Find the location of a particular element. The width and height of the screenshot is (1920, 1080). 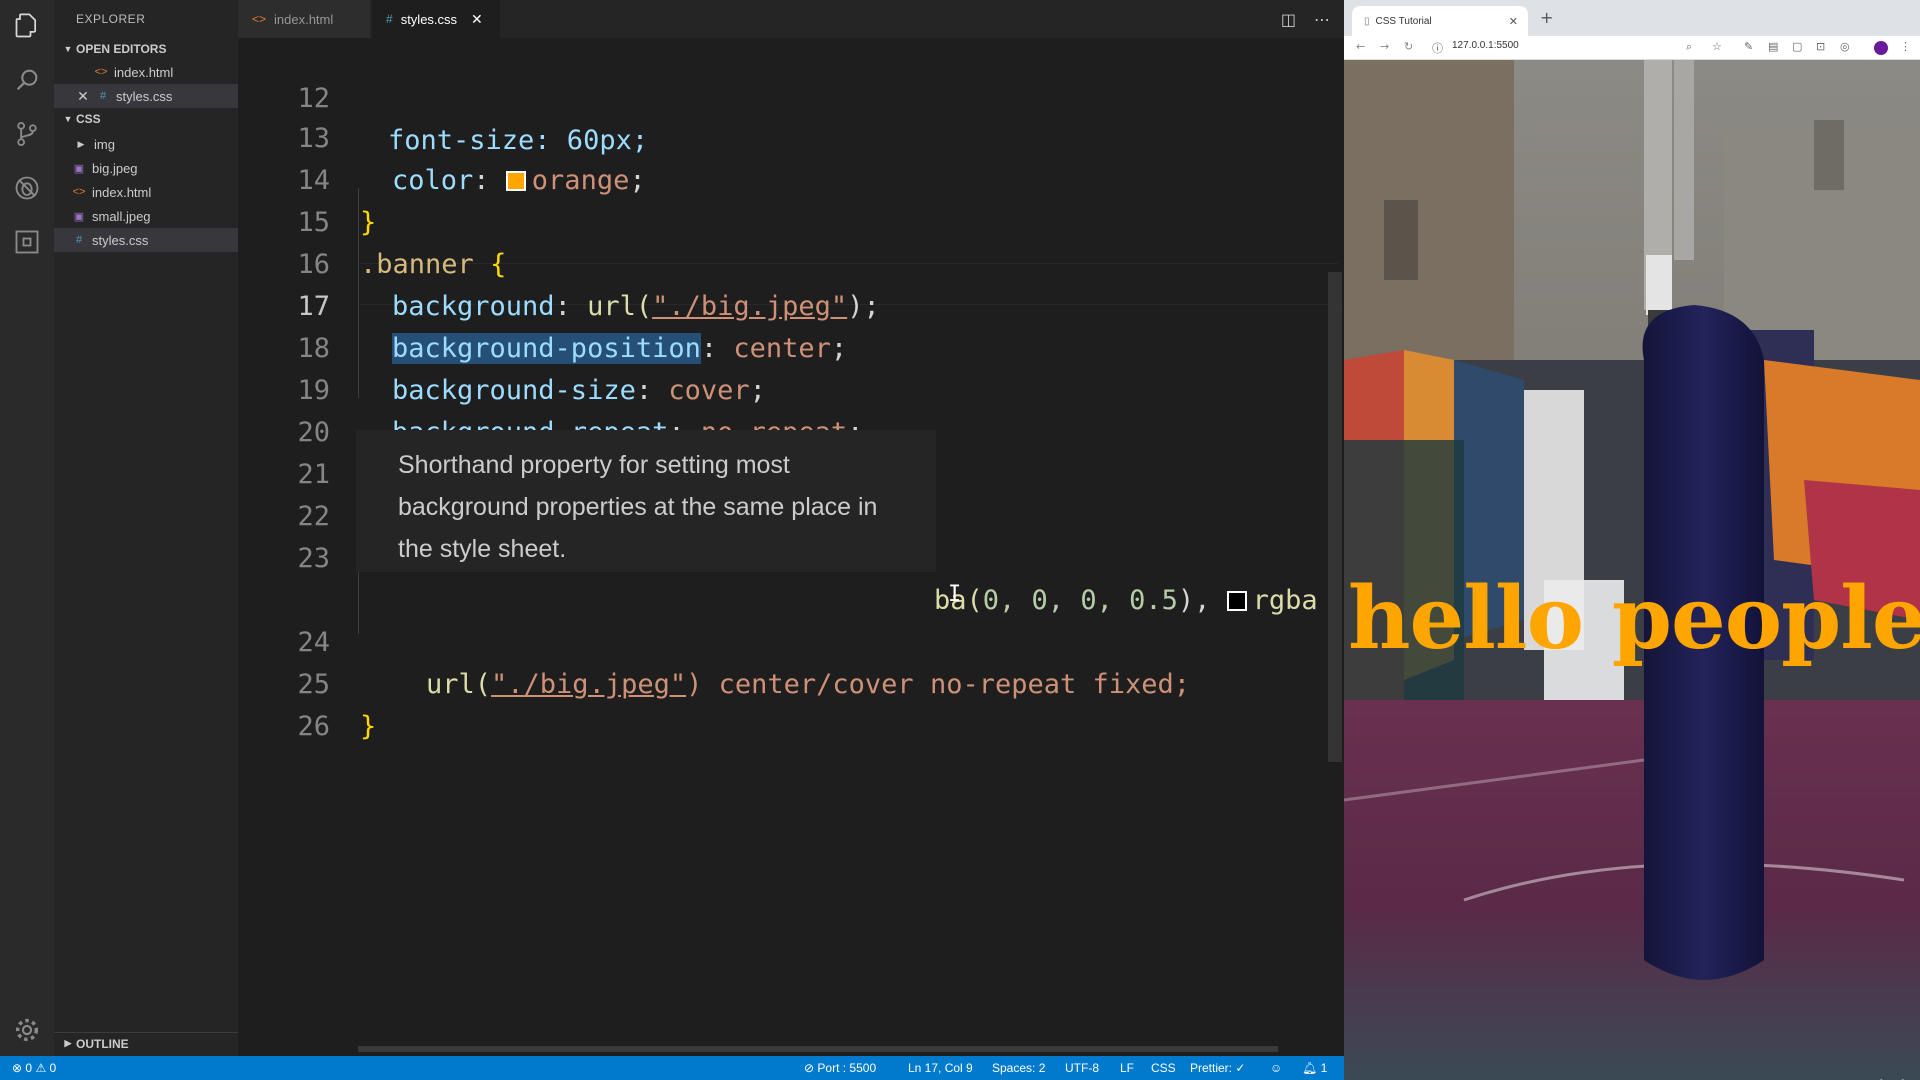

file-item-styles-css: # styles.css is located at coordinates (146, 240).